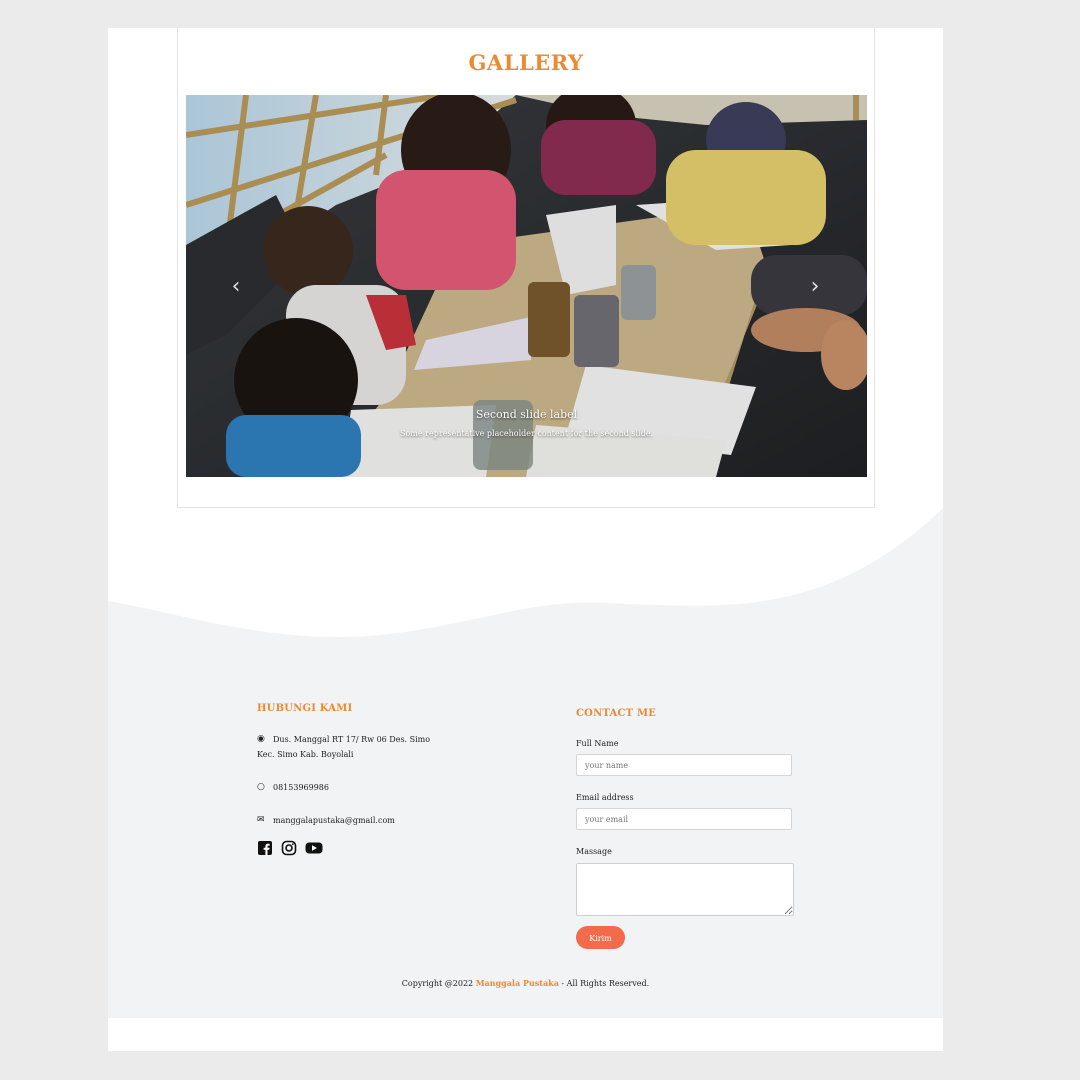 The width and height of the screenshot is (1080, 1080). I want to click on email-label: Email address, so click(605, 797).